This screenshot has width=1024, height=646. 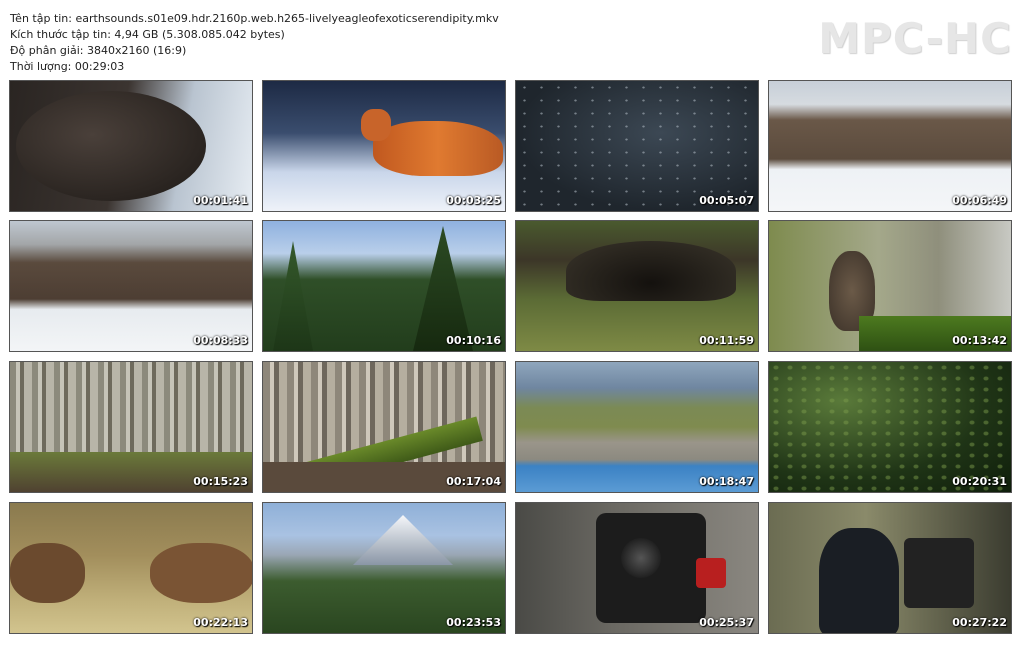 I want to click on timestamp: 00:06:49, so click(x=979, y=200).